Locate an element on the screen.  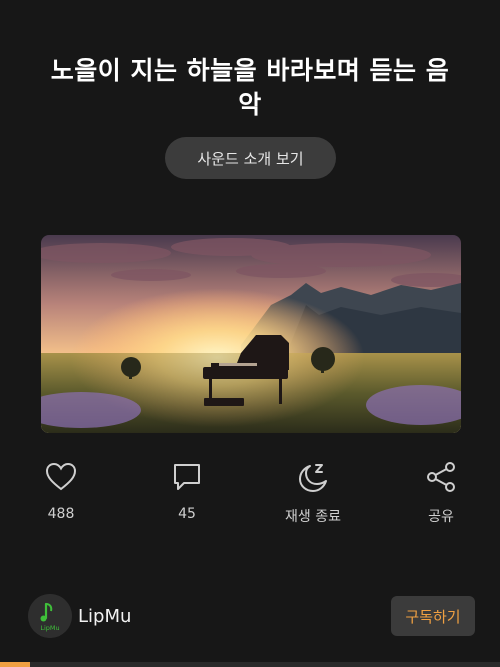
sleep-timer-icon is located at coordinates (313, 478).